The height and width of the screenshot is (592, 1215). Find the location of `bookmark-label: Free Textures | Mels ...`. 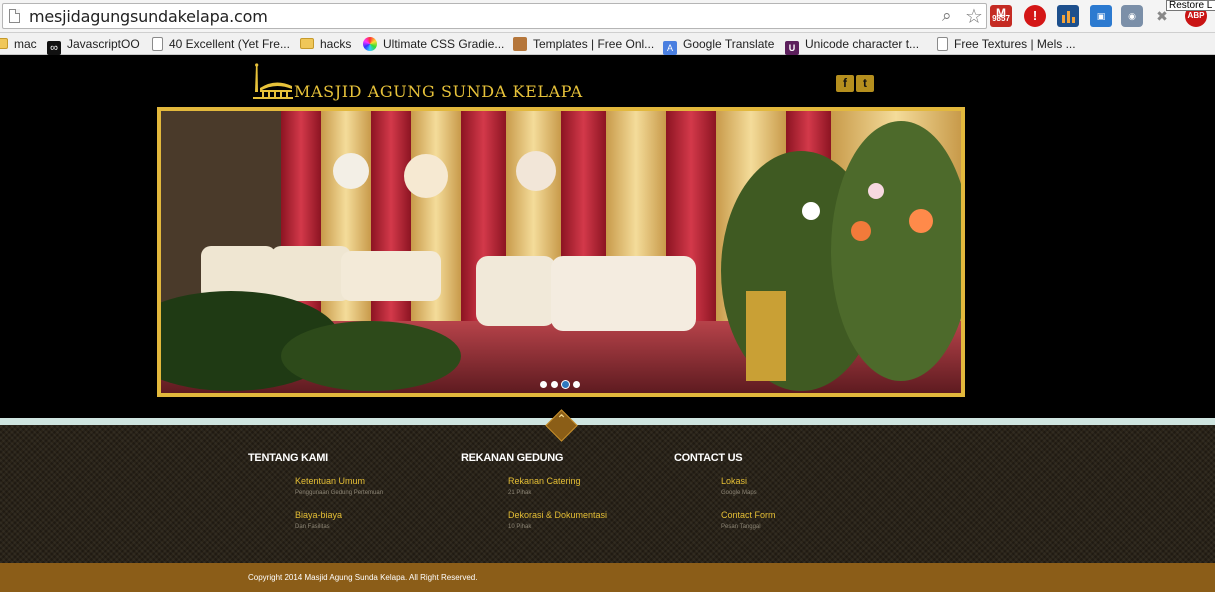

bookmark-label: Free Textures | Mels ... is located at coordinates (1015, 44).